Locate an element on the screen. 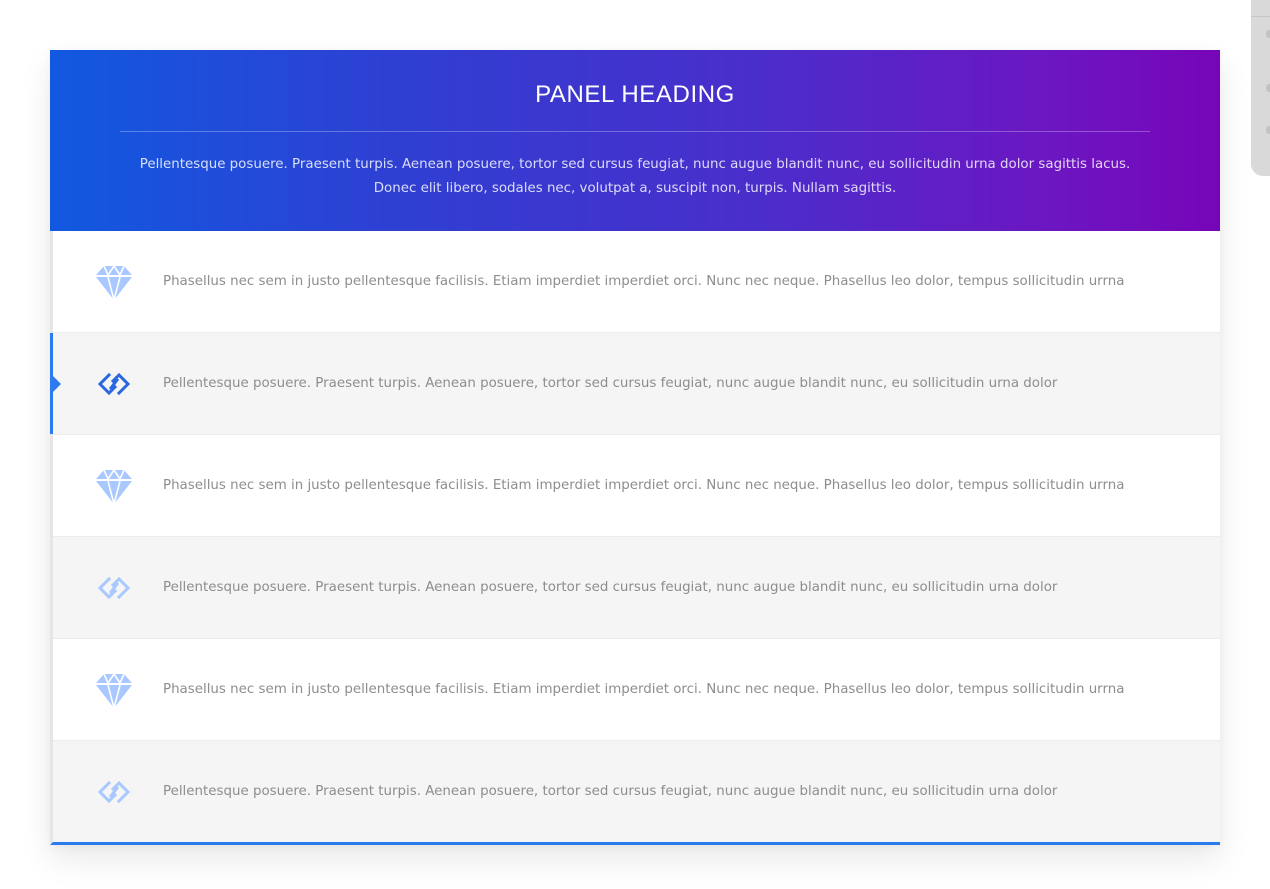 This screenshot has height=889, width=1270. side-panel-tab is located at coordinates (1260, 88).